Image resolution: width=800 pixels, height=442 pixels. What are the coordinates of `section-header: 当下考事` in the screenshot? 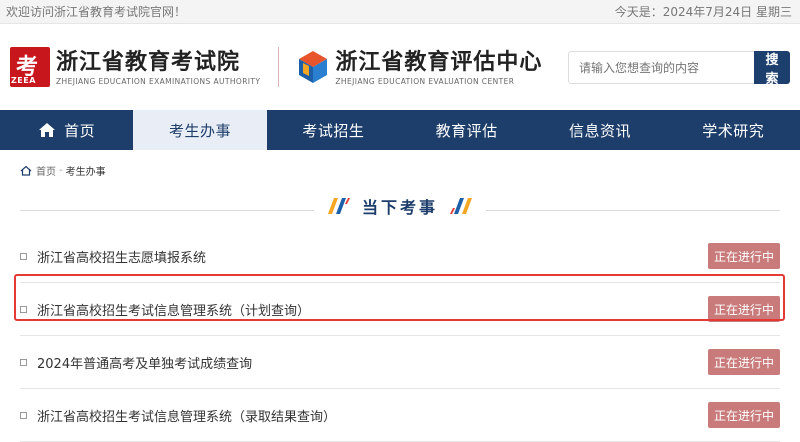 It's located at (400, 206).